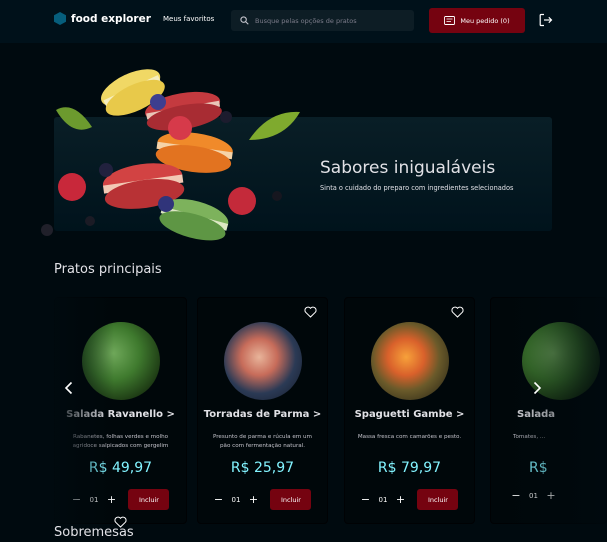 Image resolution: width=607 pixels, height=542 pixels. What do you see at coordinates (108, 269) in the screenshot?
I see `section-title-main-dishes: Pratos principais` at bounding box center [108, 269].